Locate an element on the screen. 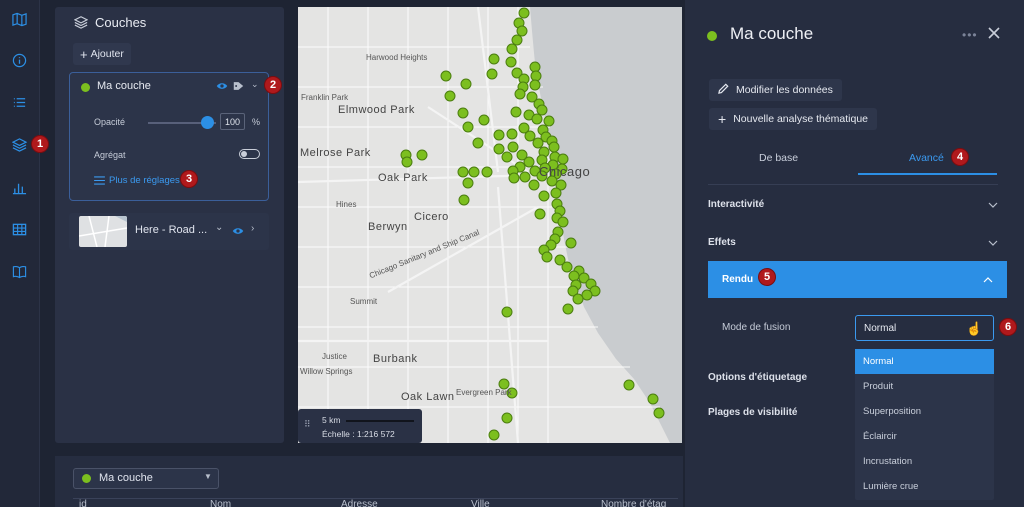 Image resolution: width=1024 pixels, height=507 pixels. chart-icon is located at coordinates (19, 187).